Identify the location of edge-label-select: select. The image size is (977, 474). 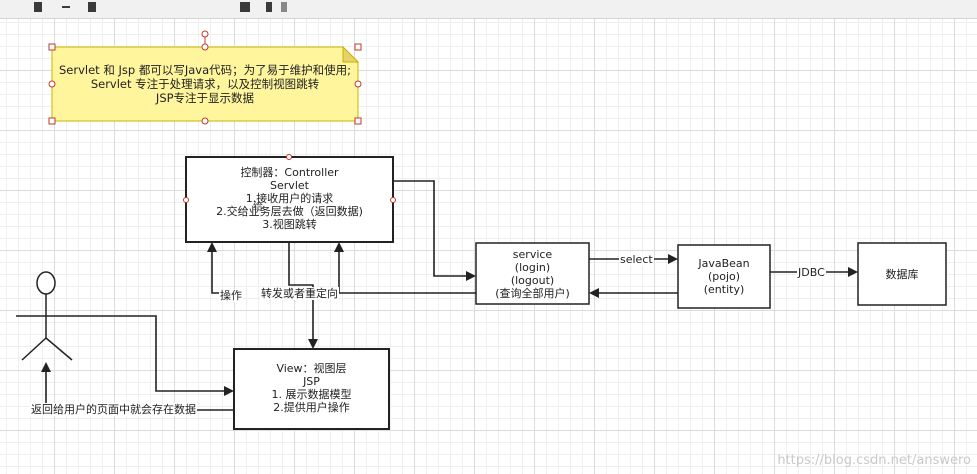
(636, 259).